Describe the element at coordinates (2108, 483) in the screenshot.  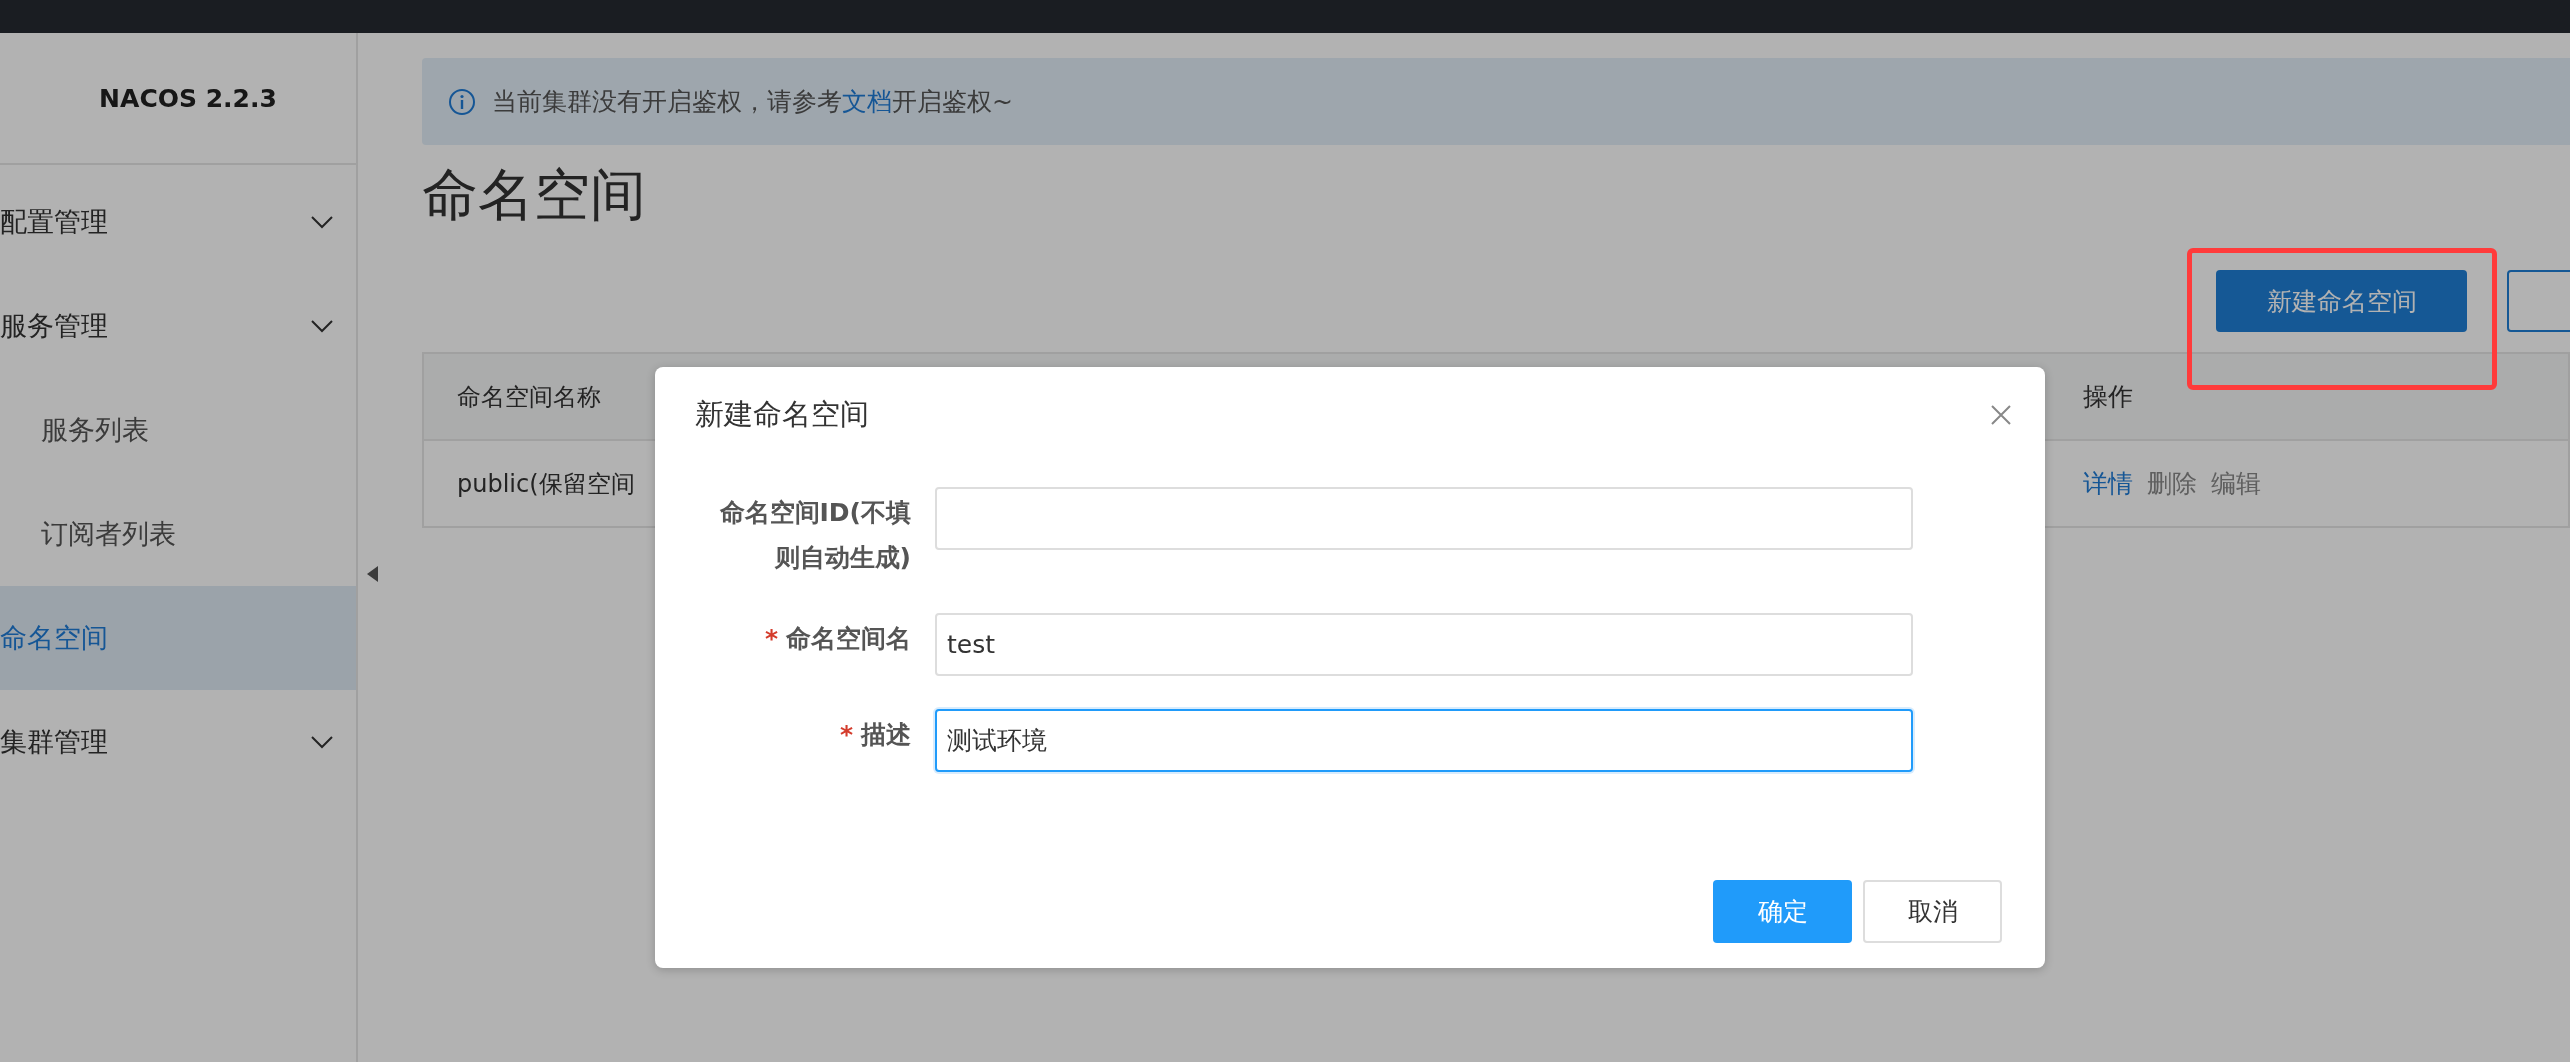
I see `action-link: 详情` at that location.